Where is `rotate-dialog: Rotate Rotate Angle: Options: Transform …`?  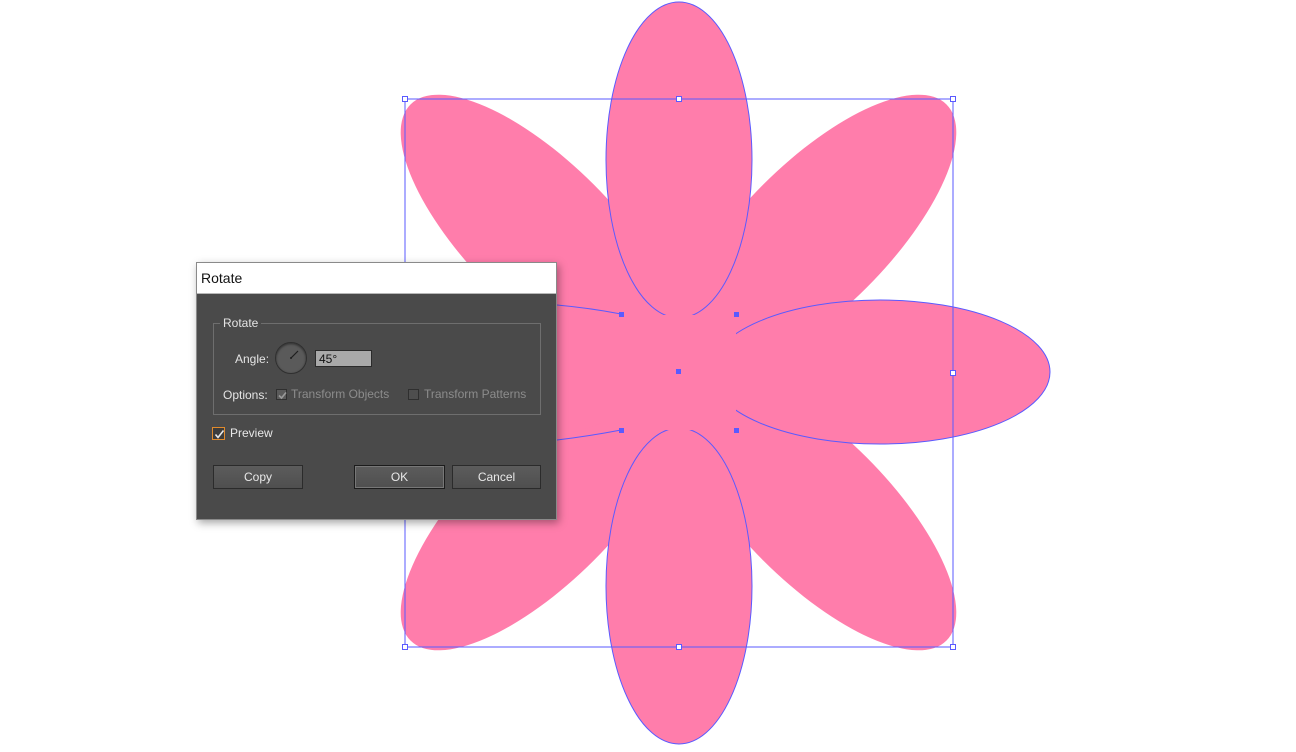
rotate-dialog: Rotate Rotate Angle: Options: Transform … is located at coordinates (376, 391).